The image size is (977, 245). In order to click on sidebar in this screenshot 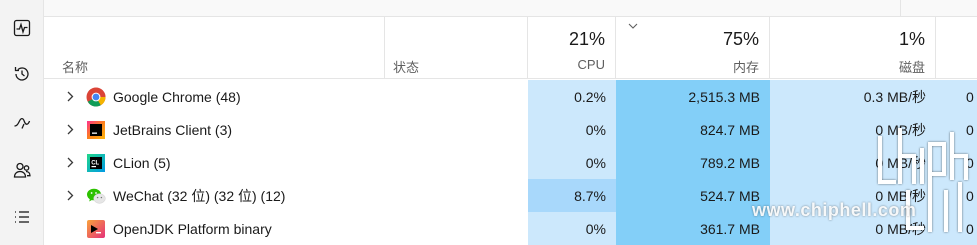, I will do `click(22, 122)`.